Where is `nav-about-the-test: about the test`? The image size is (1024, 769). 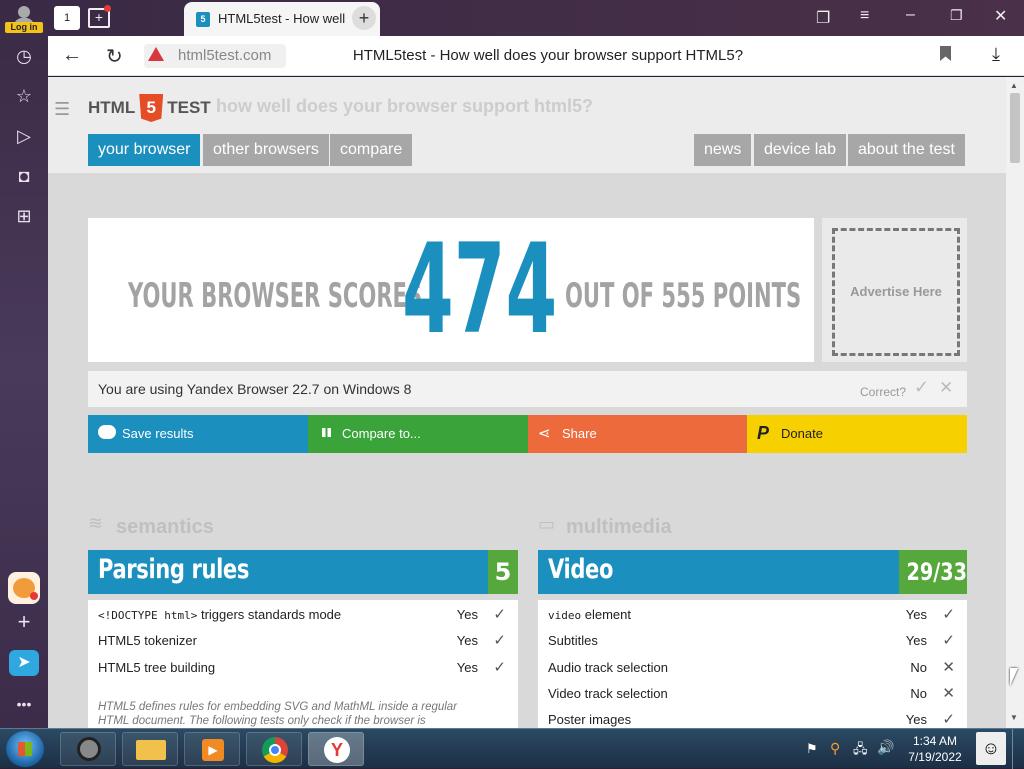 nav-about-the-test: about the test is located at coordinates (906, 150).